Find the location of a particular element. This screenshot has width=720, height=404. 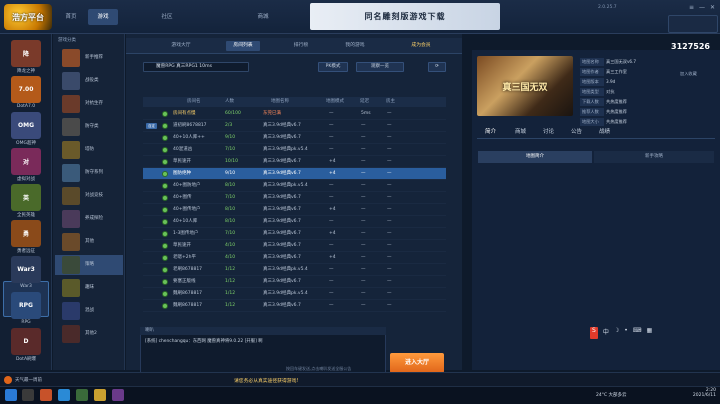

browser-icon is located at coordinates (64, 395).